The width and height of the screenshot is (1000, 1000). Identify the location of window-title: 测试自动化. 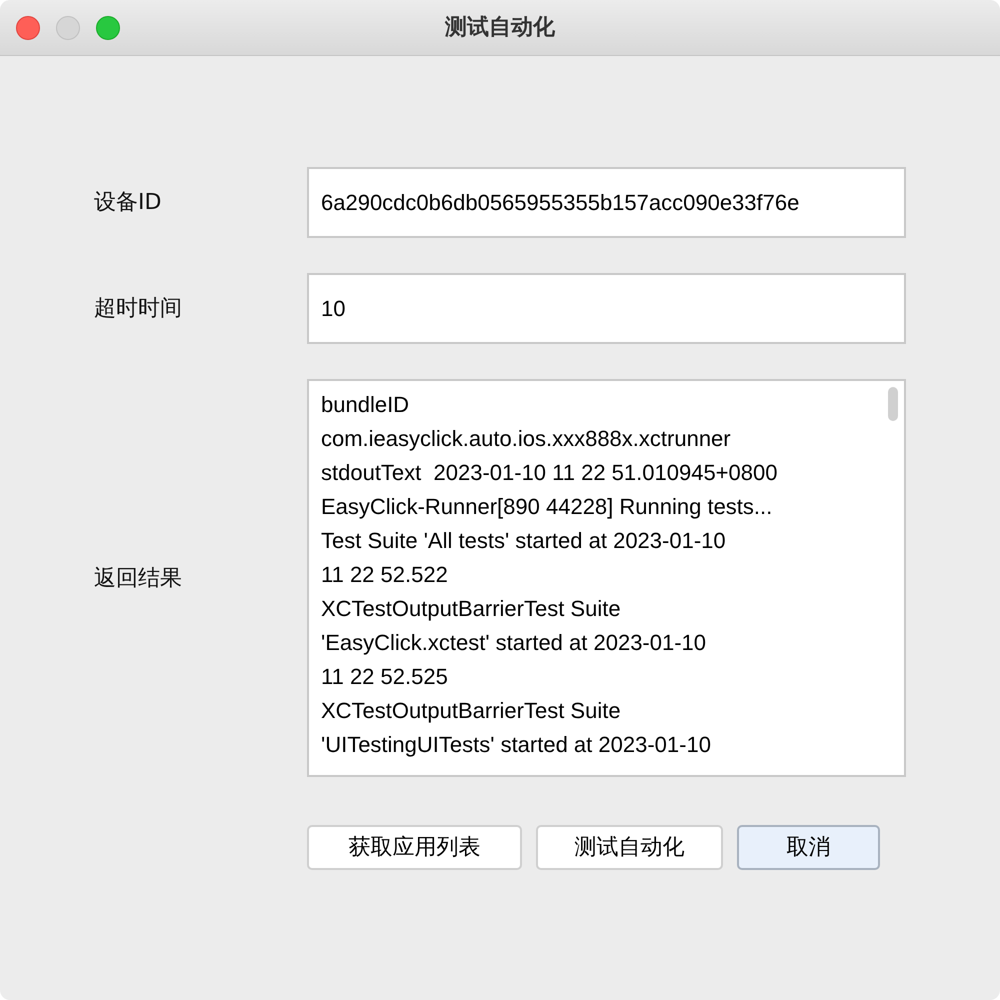
(500, 28).